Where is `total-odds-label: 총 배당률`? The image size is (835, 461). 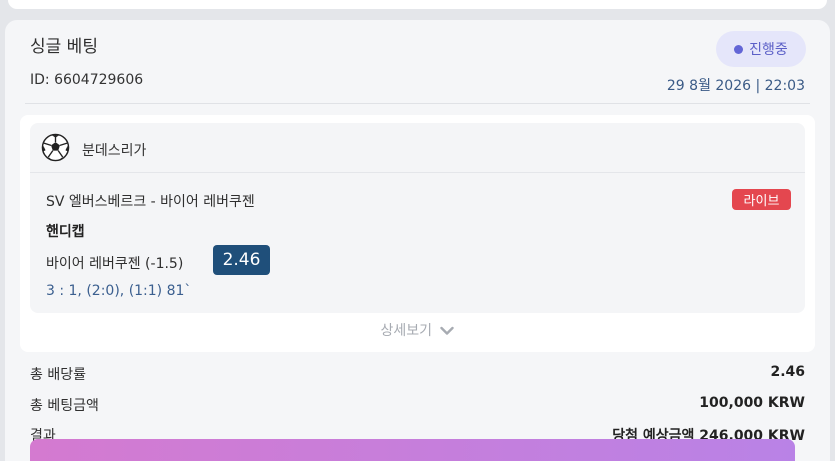
total-odds-label: 총 배당률 is located at coordinates (58, 375).